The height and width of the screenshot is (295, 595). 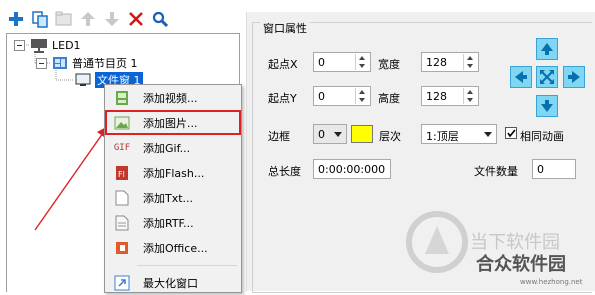 I want to click on search-icon, so click(x=160, y=19).